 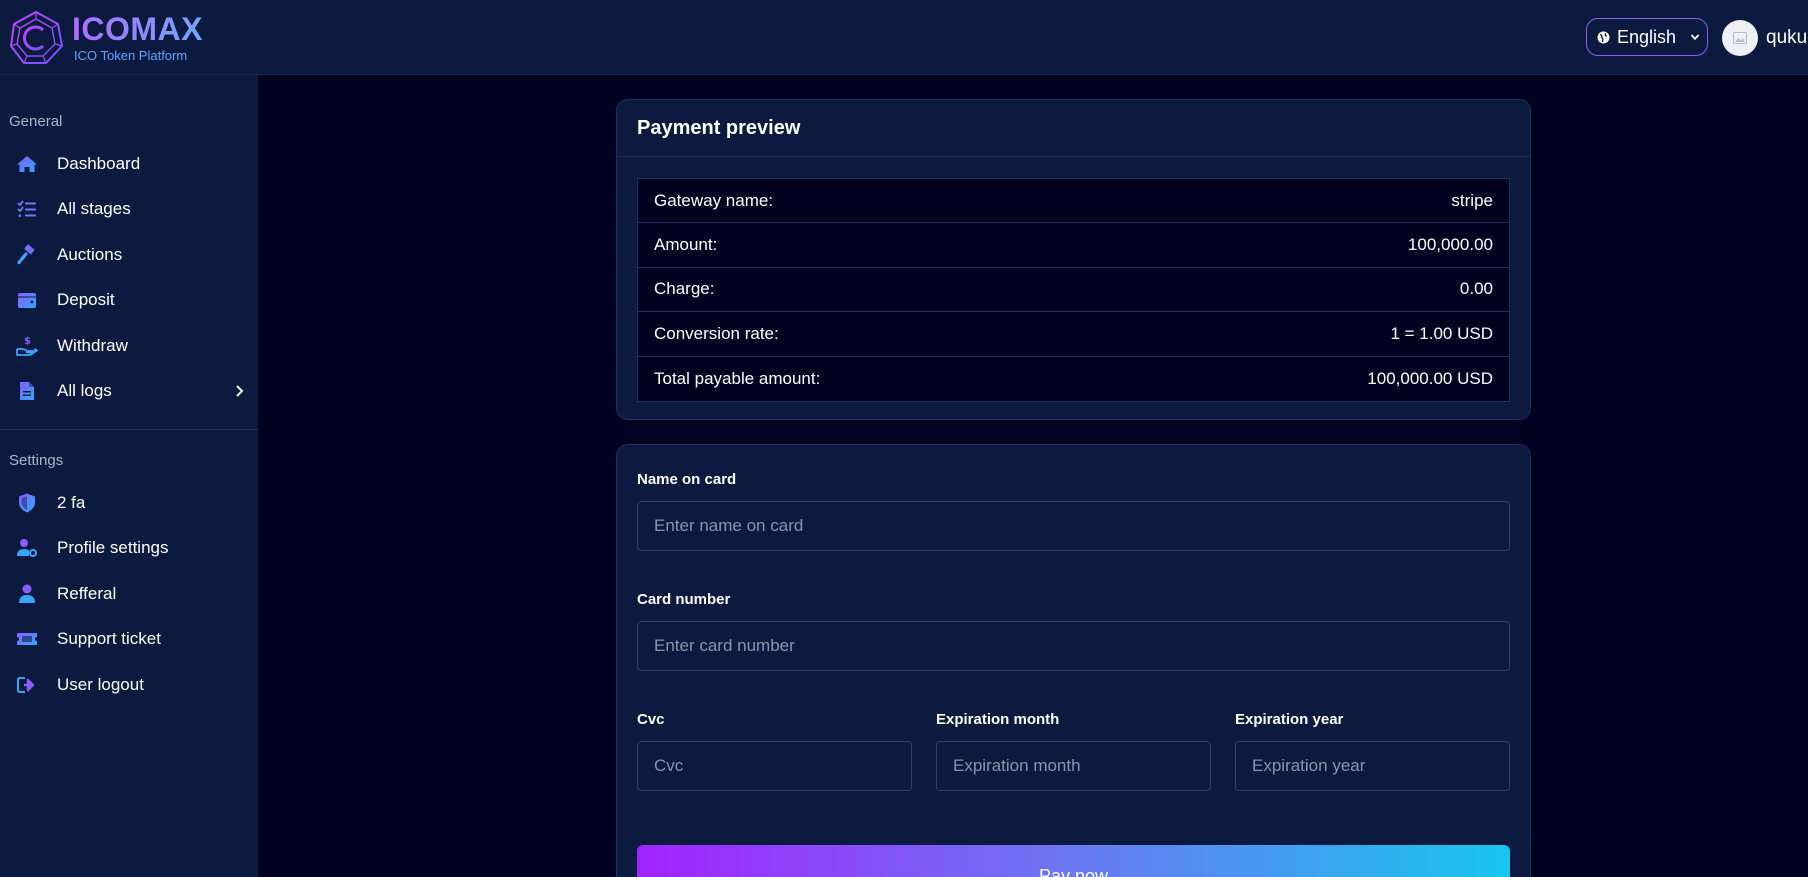 What do you see at coordinates (687, 479) in the screenshot?
I see `name-on-card-label: Name on card` at bounding box center [687, 479].